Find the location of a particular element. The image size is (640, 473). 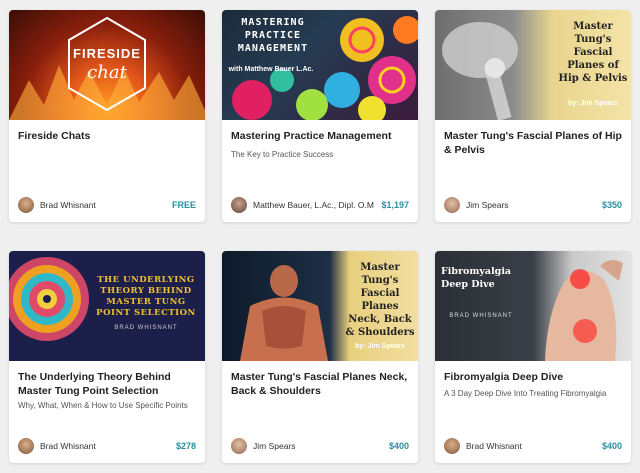

course-footer: Matthew Bauer, L.Ac., Dipl. O.M $1,197 is located at coordinates (320, 205).